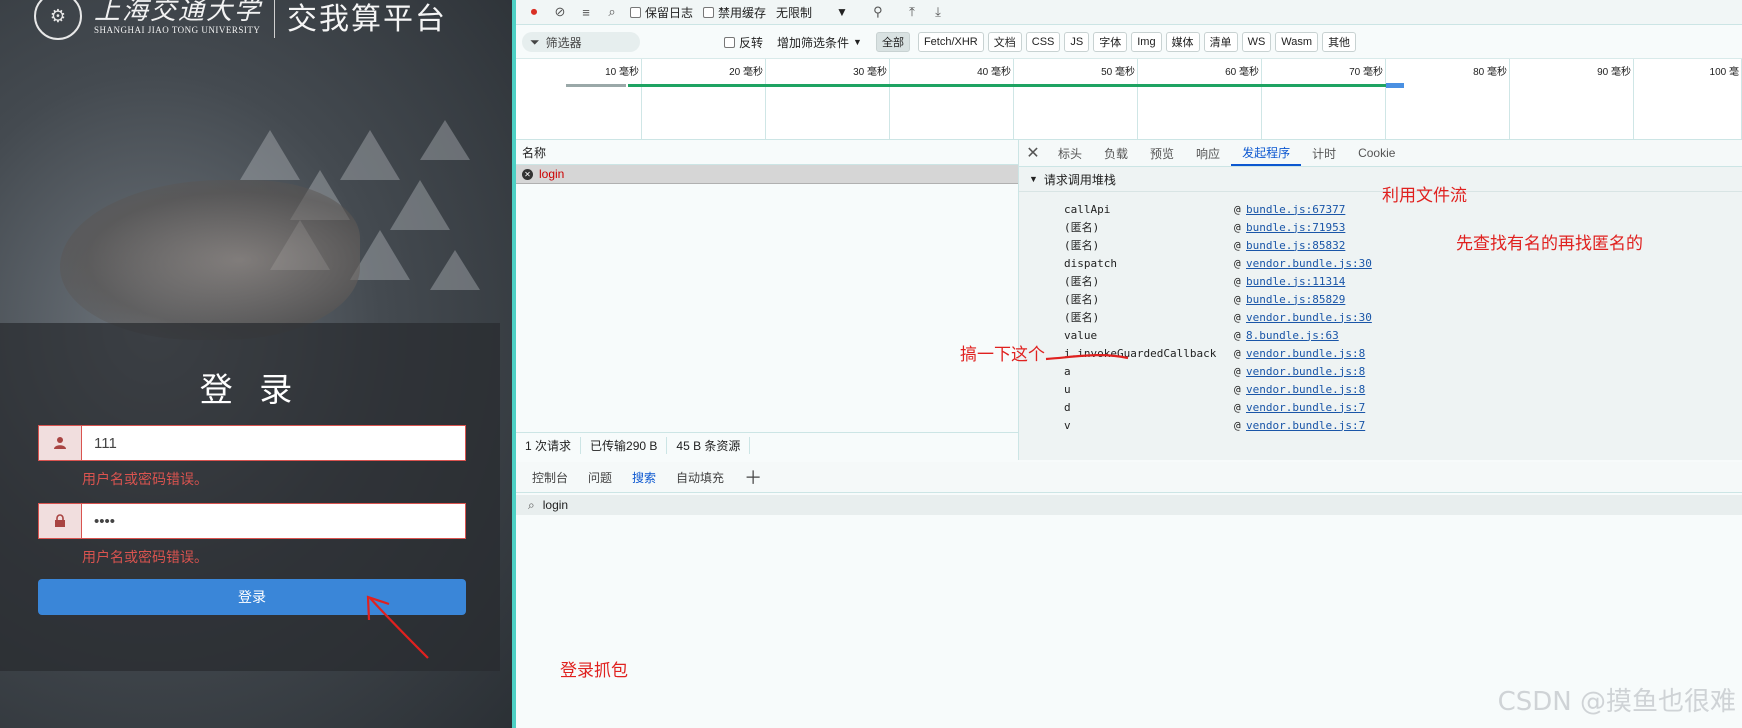 This screenshot has width=1742, height=728. I want to click on type-chip-ws: WS, so click(1256, 42).